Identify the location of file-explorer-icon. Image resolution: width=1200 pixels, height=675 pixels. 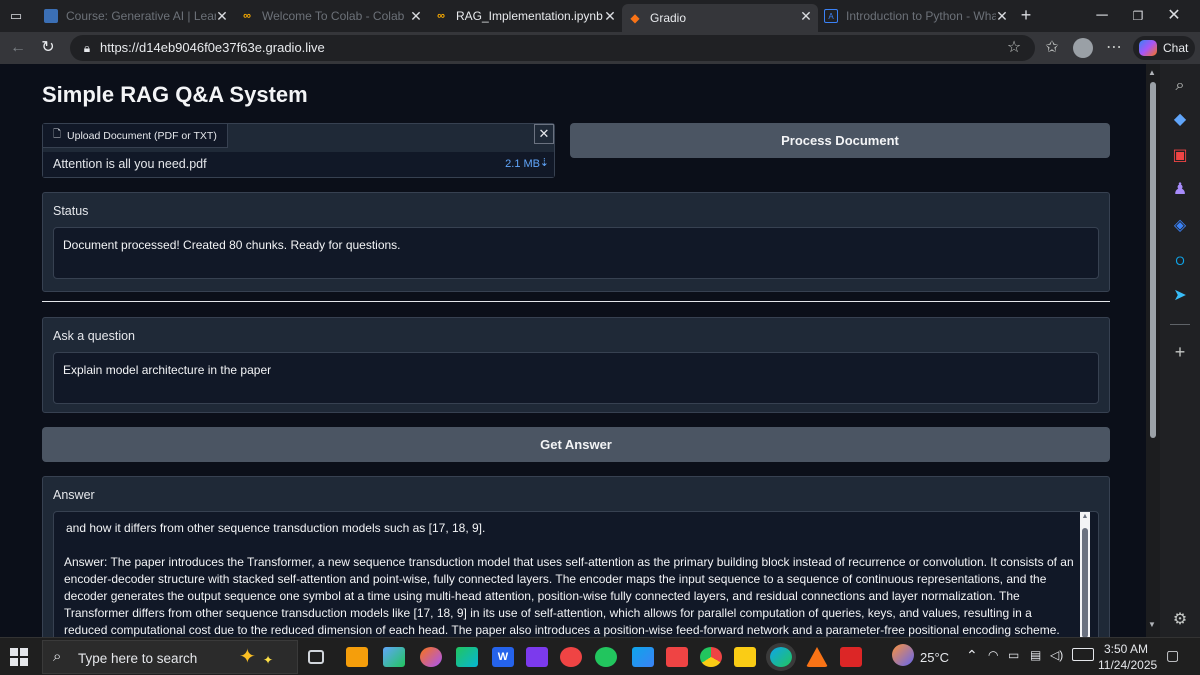
(357, 657).